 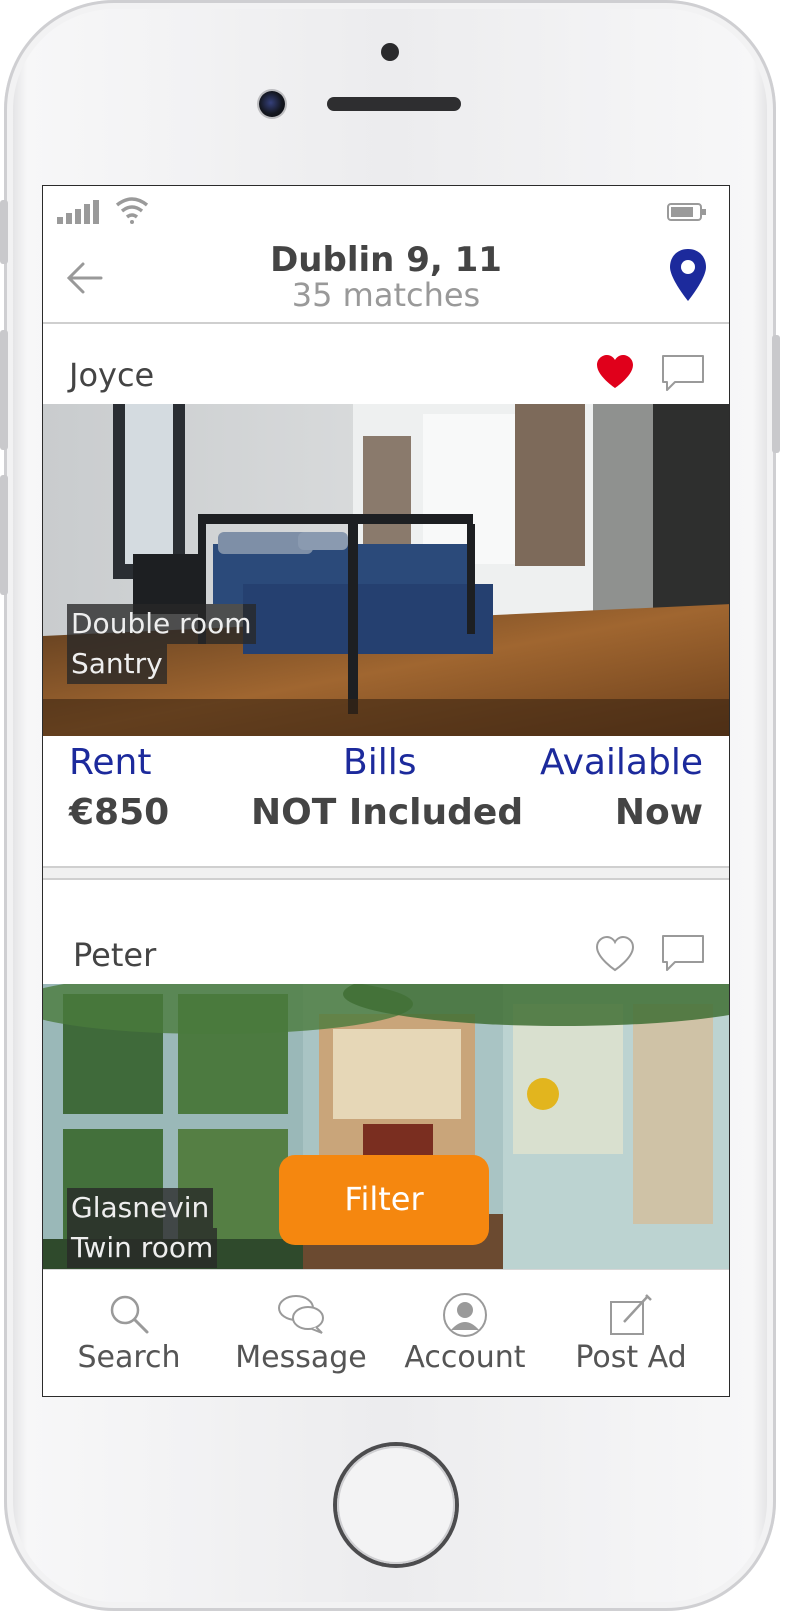 What do you see at coordinates (386, 212) in the screenshot?
I see `status-bar` at bounding box center [386, 212].